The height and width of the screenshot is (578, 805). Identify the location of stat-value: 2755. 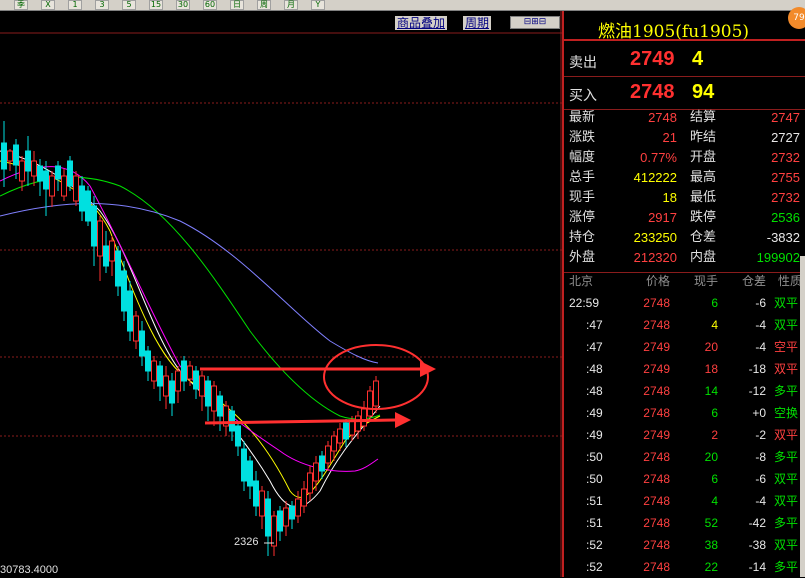
(785, 177).